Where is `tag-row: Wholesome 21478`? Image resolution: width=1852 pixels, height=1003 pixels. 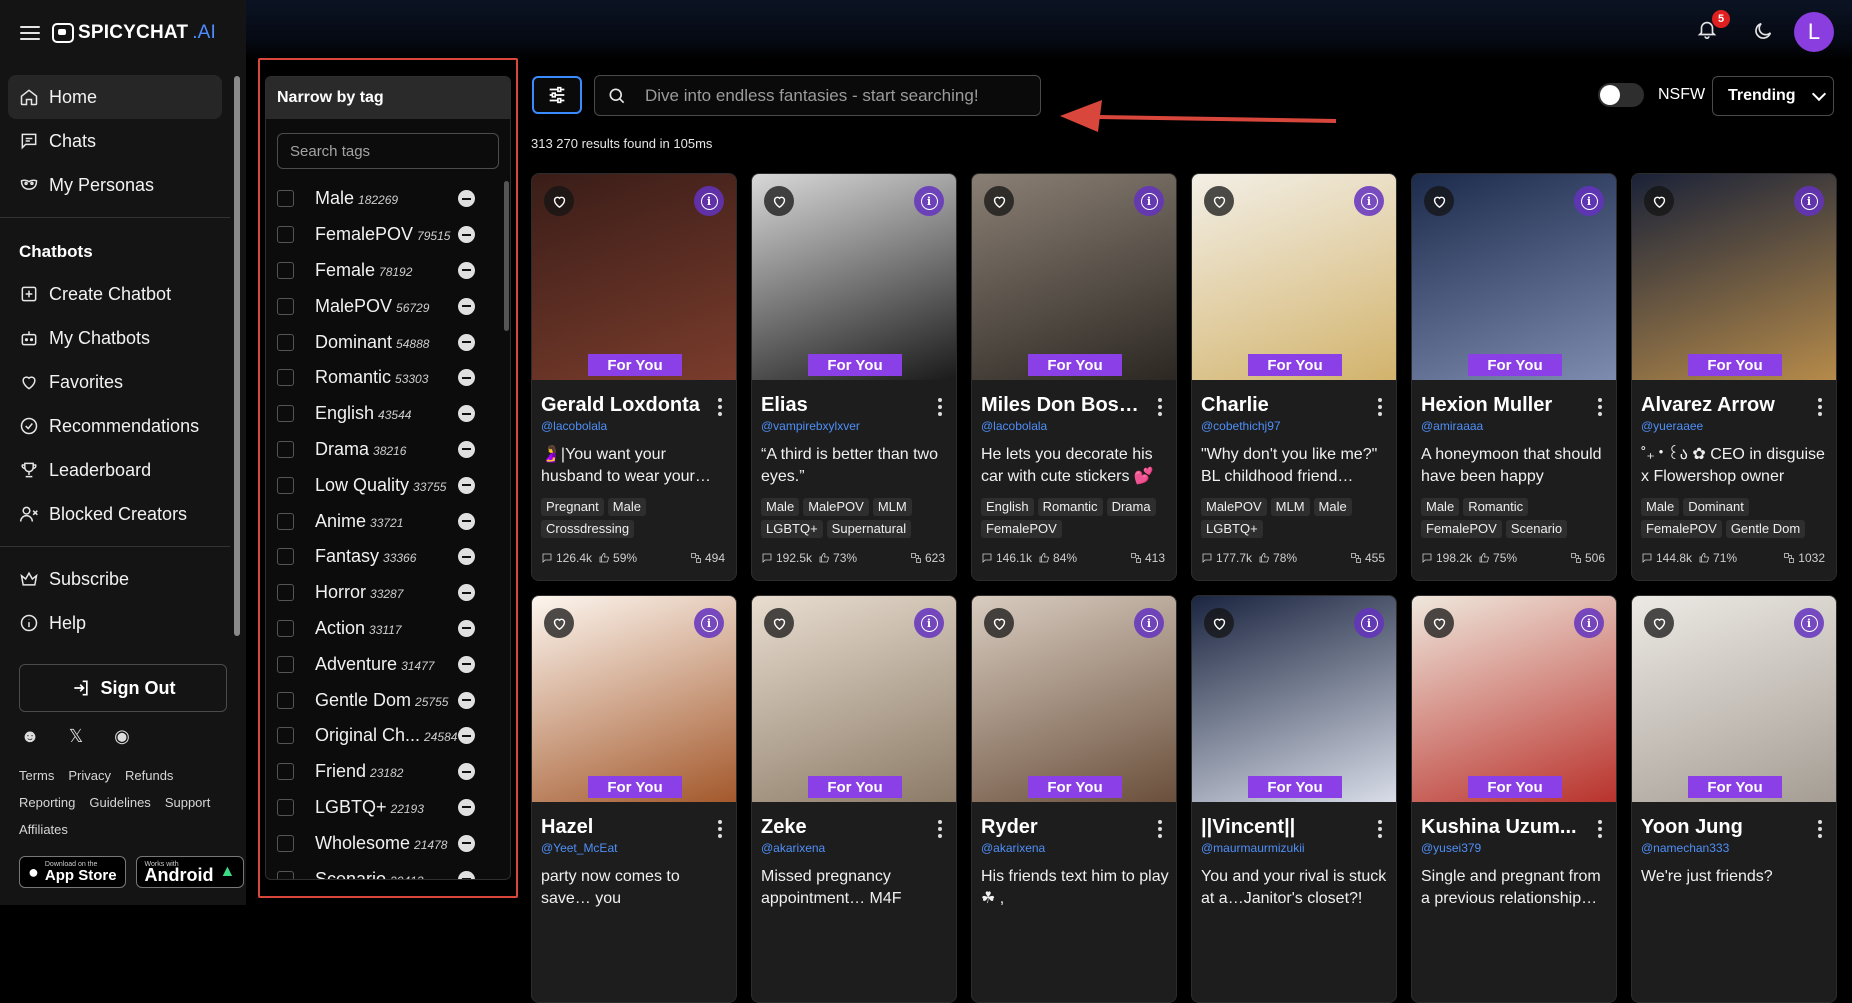
tag-row: Wholesome 21478 is located at coordinates (384, 843).